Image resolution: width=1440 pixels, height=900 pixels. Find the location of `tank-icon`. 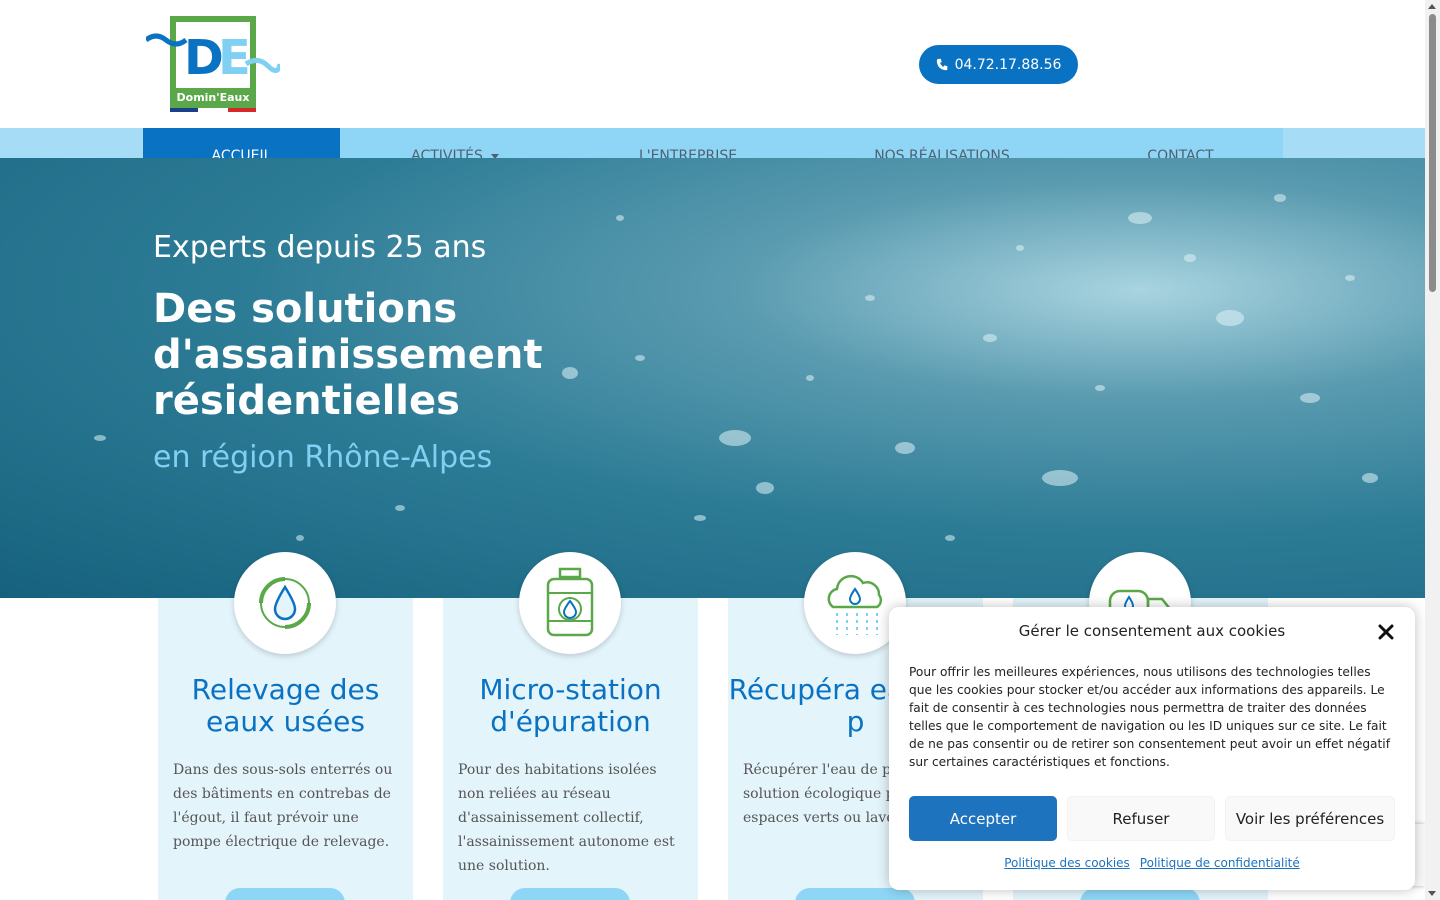

tank-icon is located at coordinates (570, 603).